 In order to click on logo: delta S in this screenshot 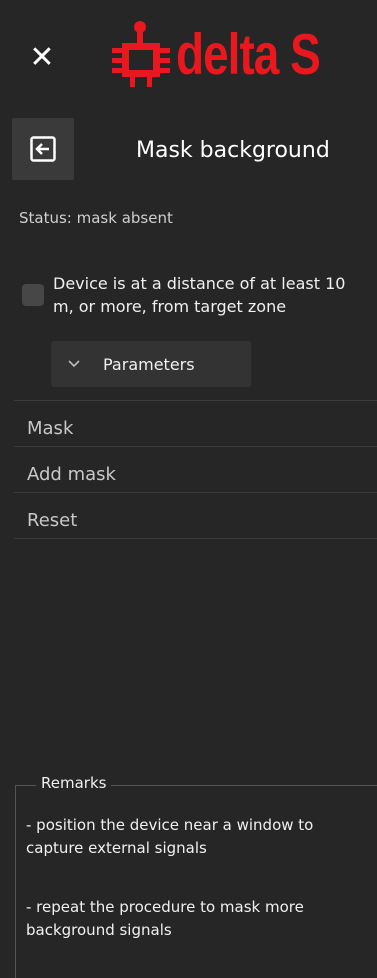, I will do `click(230, 54)`.